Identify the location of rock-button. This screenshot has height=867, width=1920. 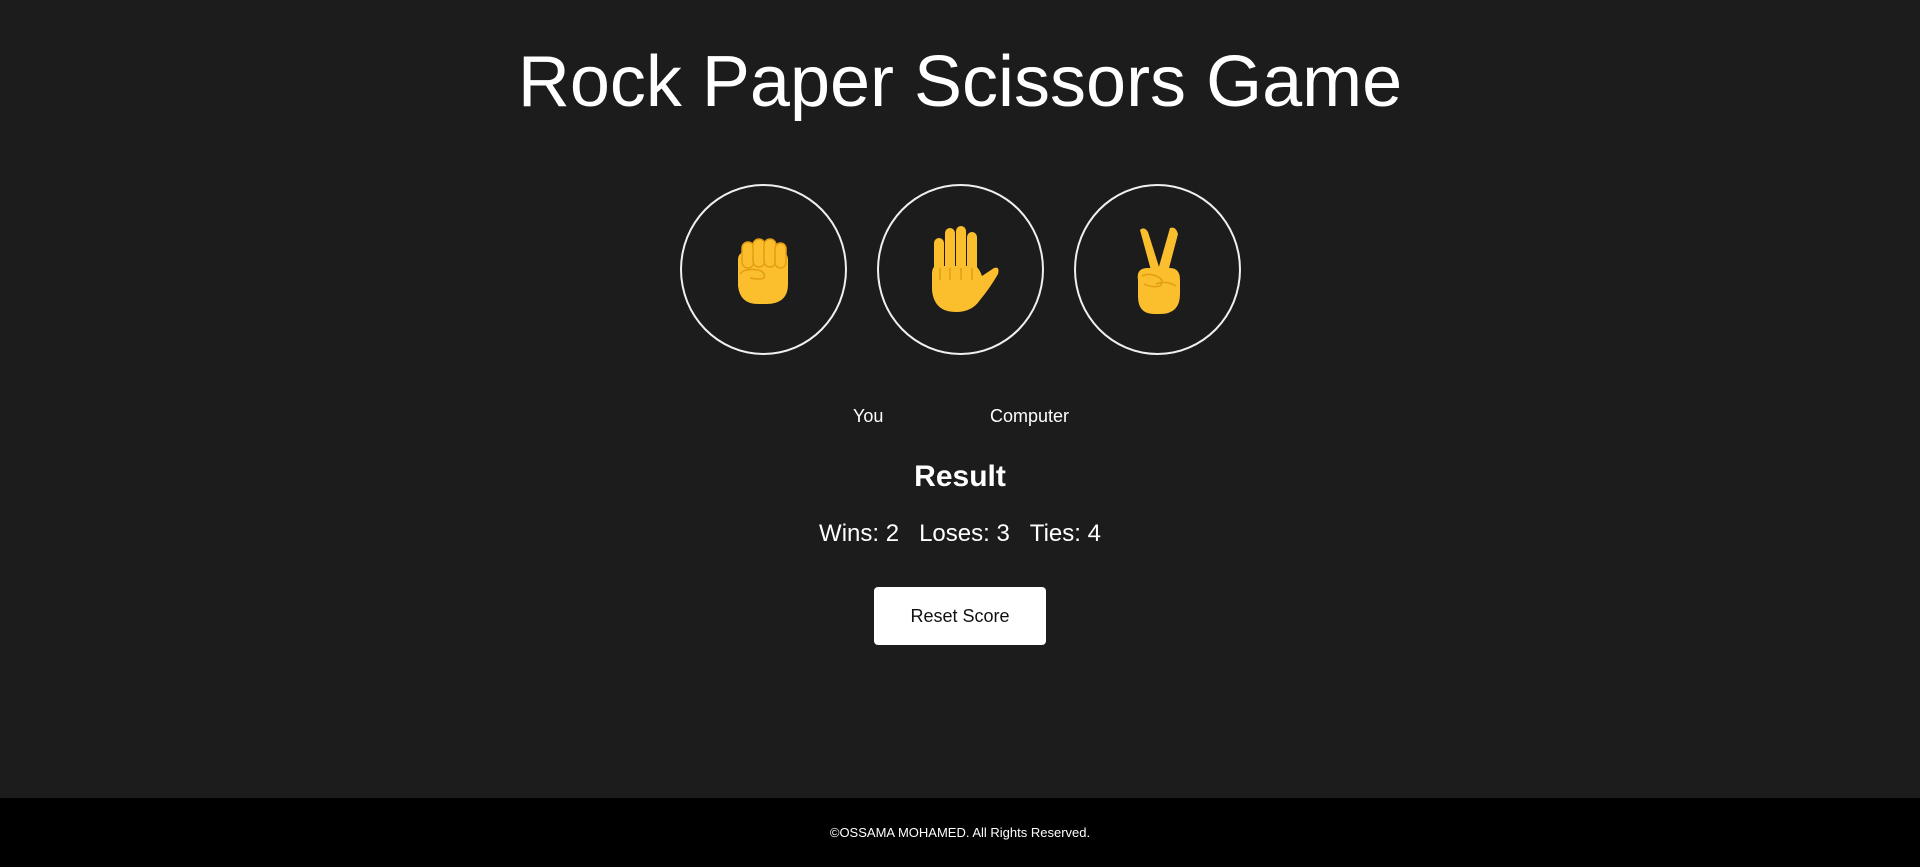
(763, 269).